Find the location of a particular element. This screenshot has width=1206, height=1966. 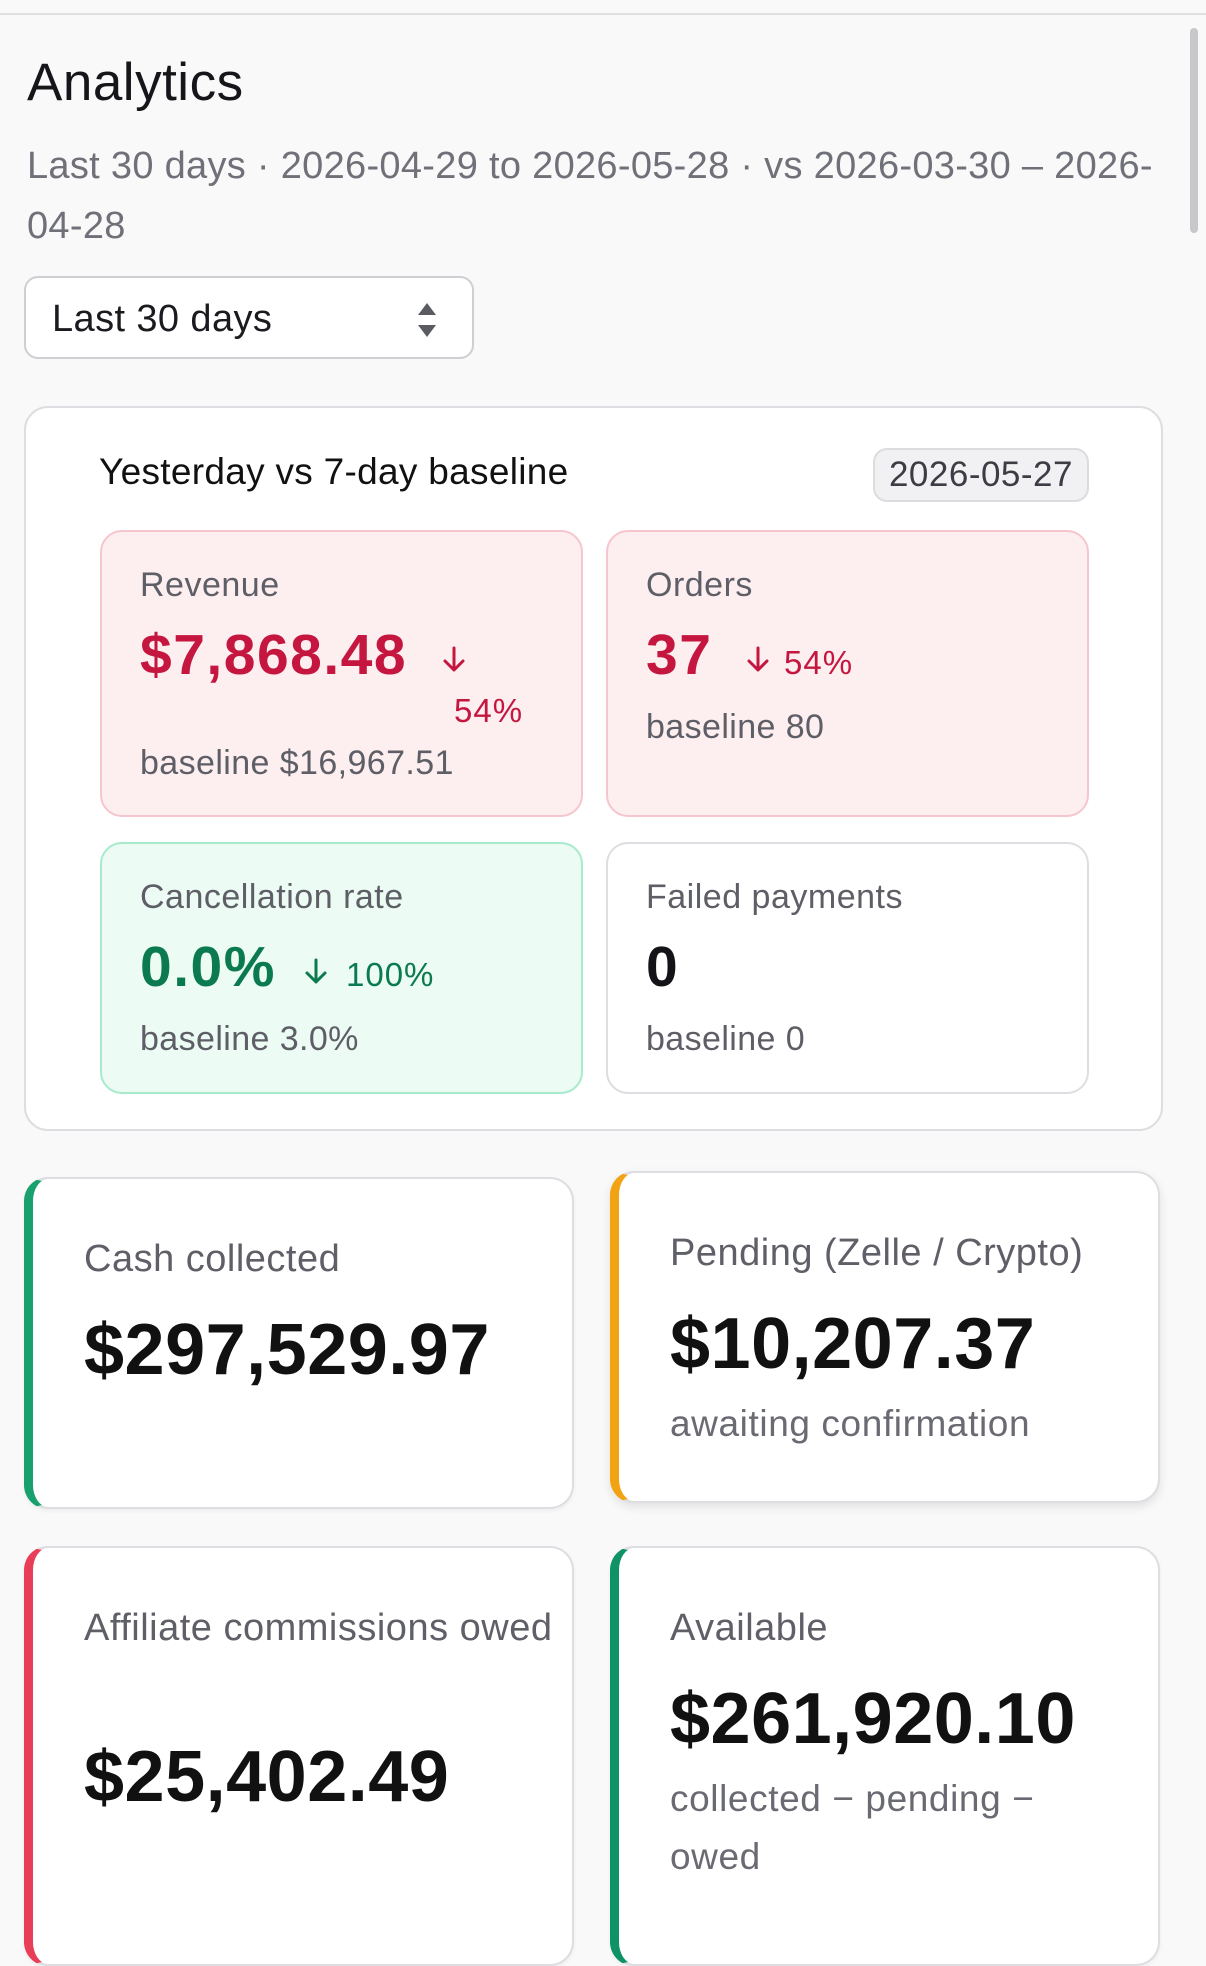

affiliate-commissions-card: Affiliate commissions owed $25,402.49 is located at coordinates (299, 1756).